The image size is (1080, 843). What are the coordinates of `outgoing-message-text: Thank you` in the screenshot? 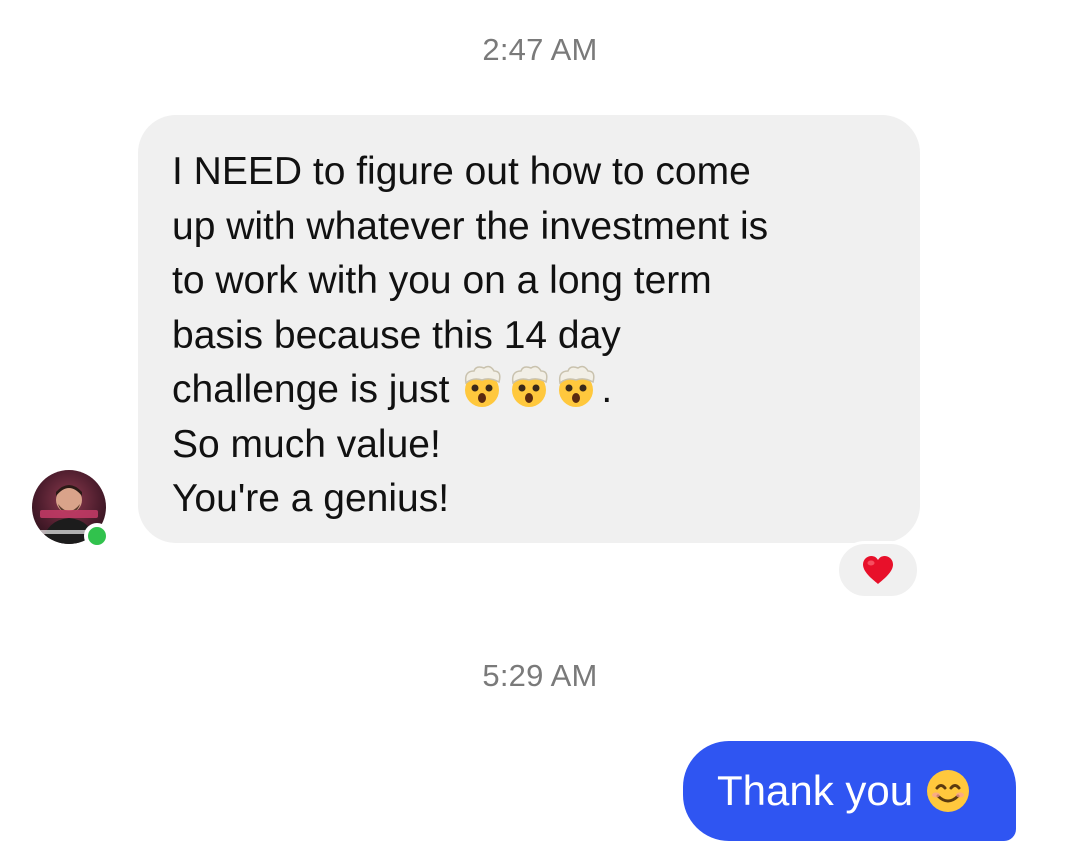 It's located at (815, 790).